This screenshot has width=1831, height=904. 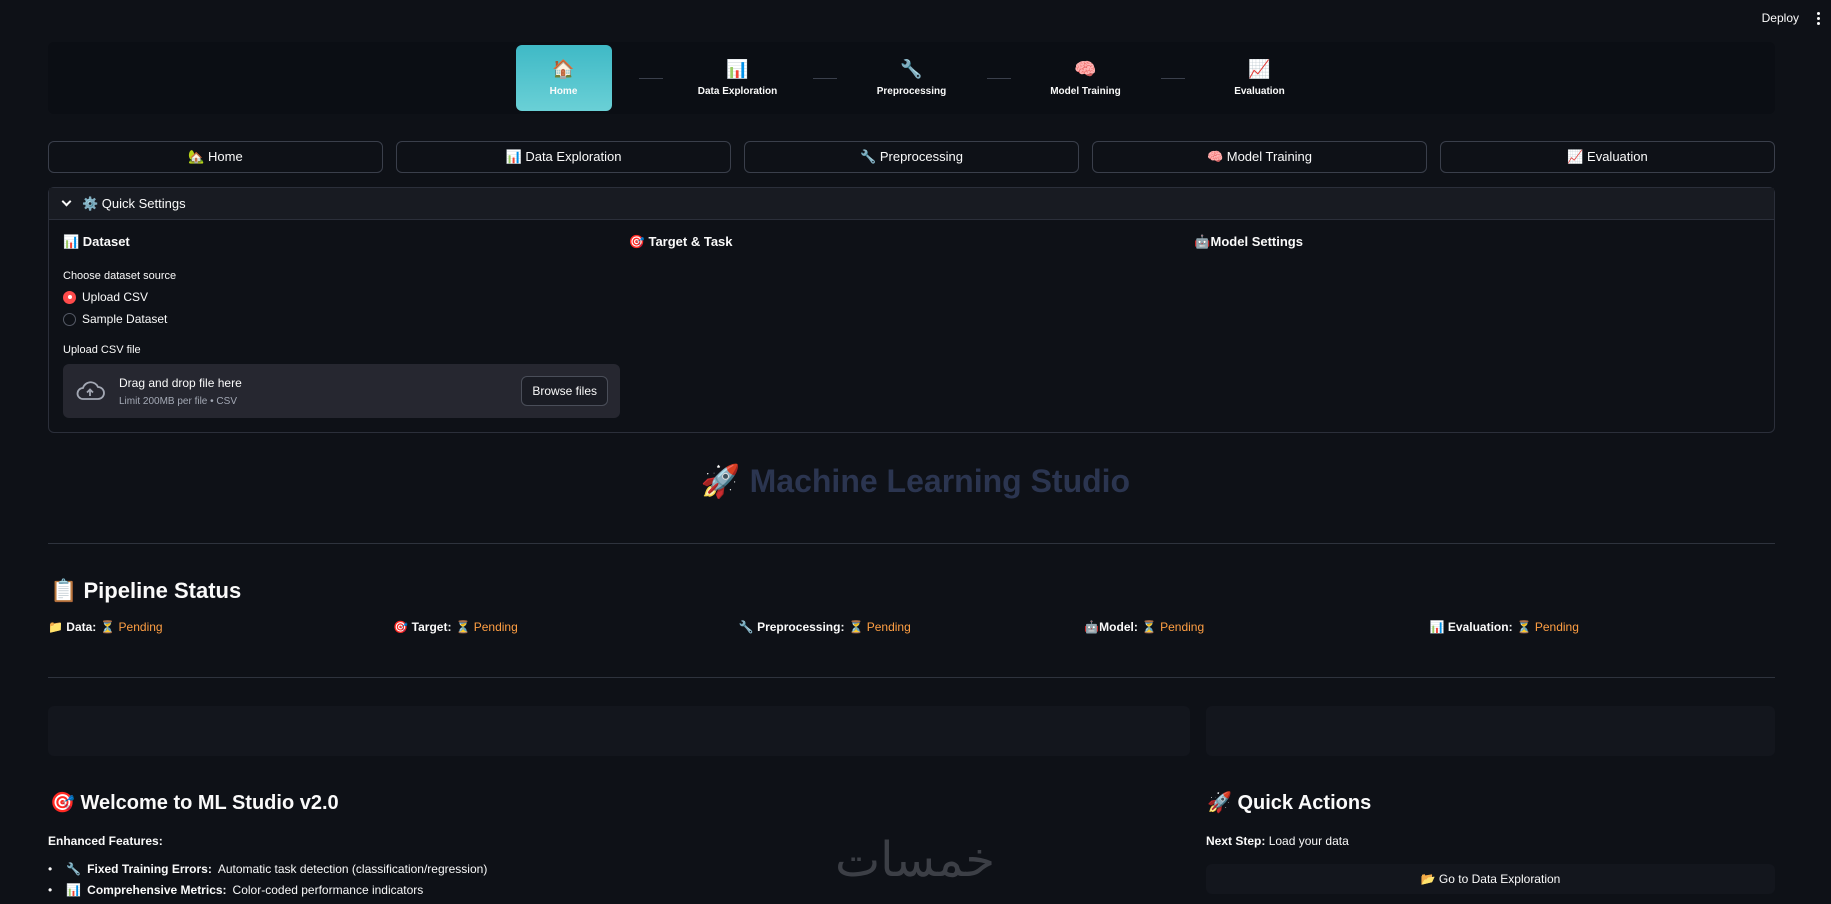 What do you see at coordinates (1289, 803) in the screenshot?
I see `quick-actions-title: 🚀 Quick Actions` at bounding box center [1289, 803].